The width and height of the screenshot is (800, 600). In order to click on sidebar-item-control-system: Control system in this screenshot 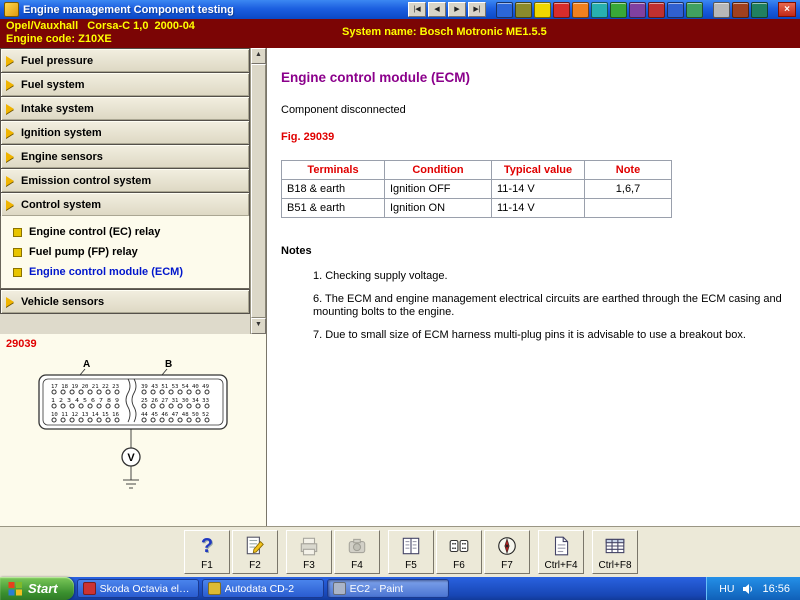, I will do `click(125, 204)`.